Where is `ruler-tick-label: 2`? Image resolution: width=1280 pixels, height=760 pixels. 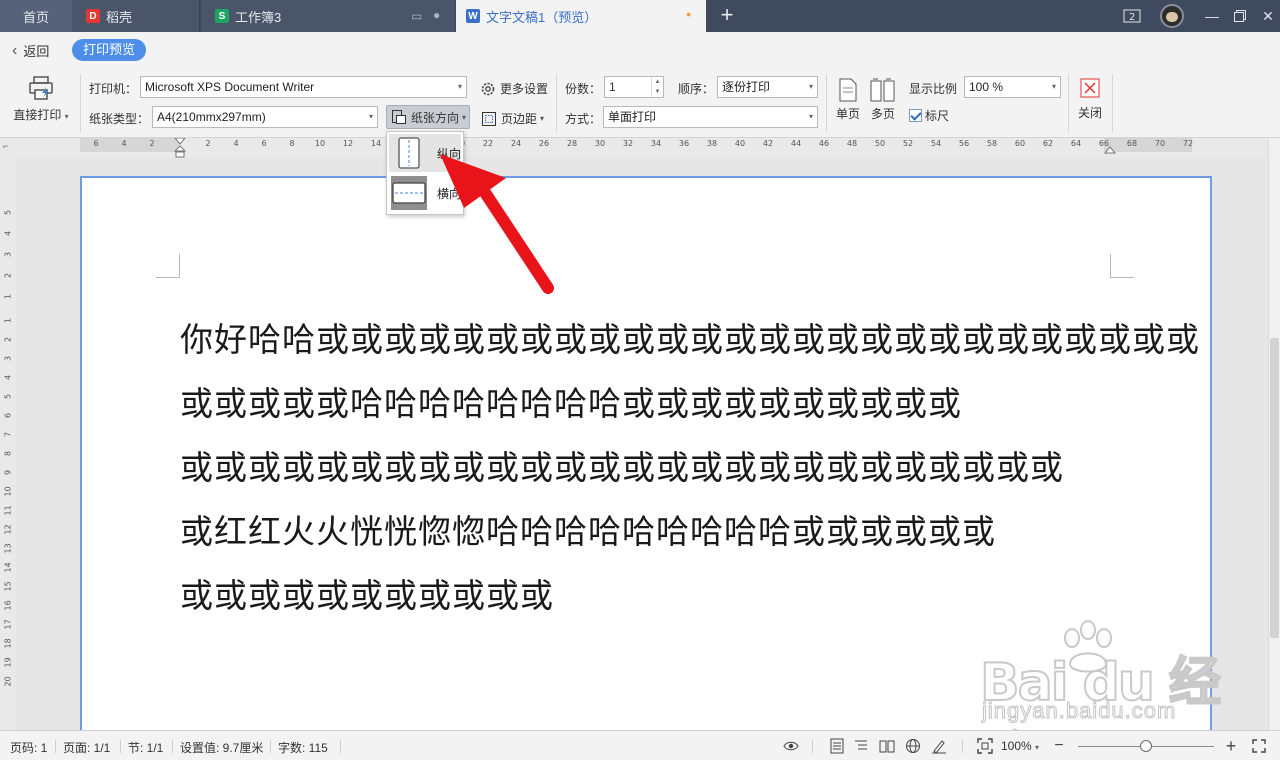 ruler-tick-label: 2 is located at coordinates (208, 143).